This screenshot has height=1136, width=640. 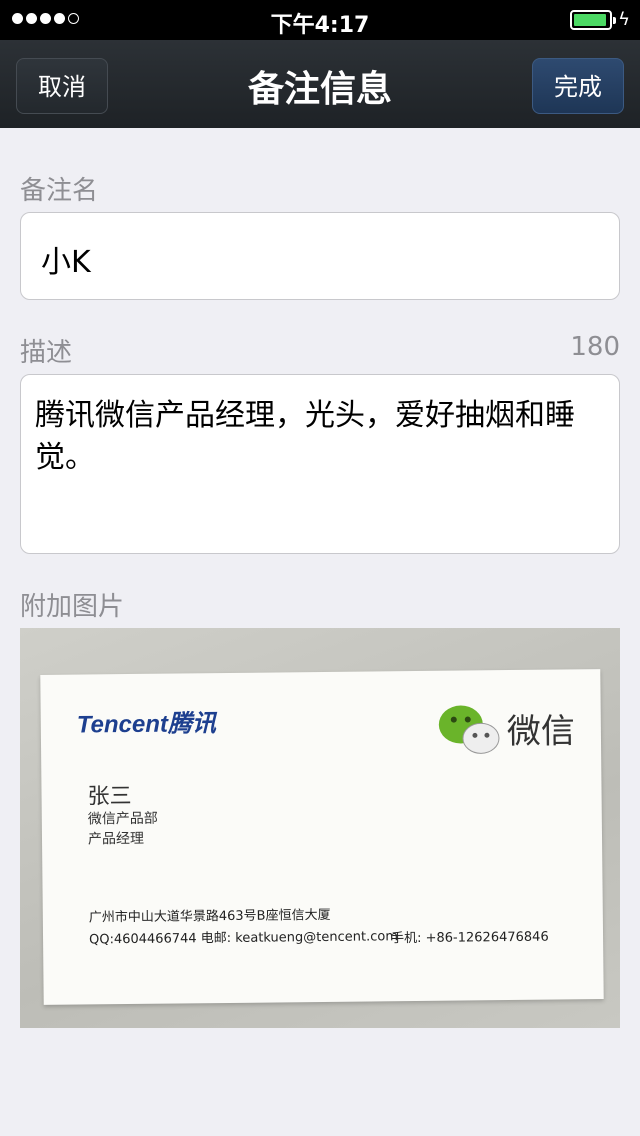 I want to click on card-job-title: 产品经理, so click(x=116, y=839).